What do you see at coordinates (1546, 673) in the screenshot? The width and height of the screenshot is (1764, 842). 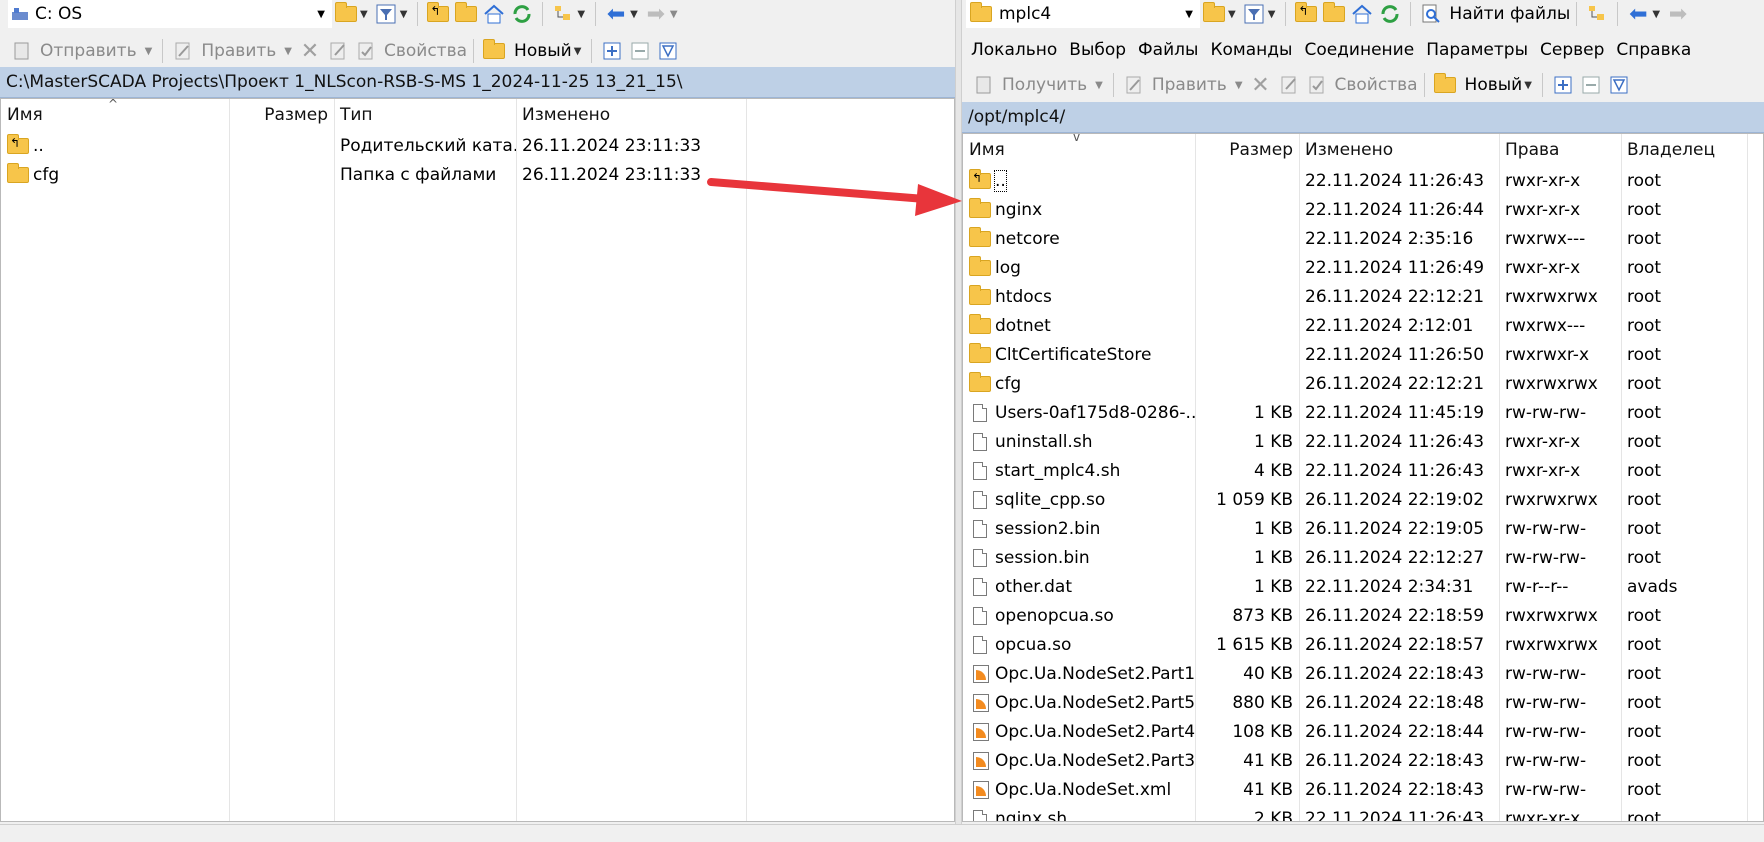 I see `file-rights-text: rw-rw-rw-` at bounding box center [1546, 673].